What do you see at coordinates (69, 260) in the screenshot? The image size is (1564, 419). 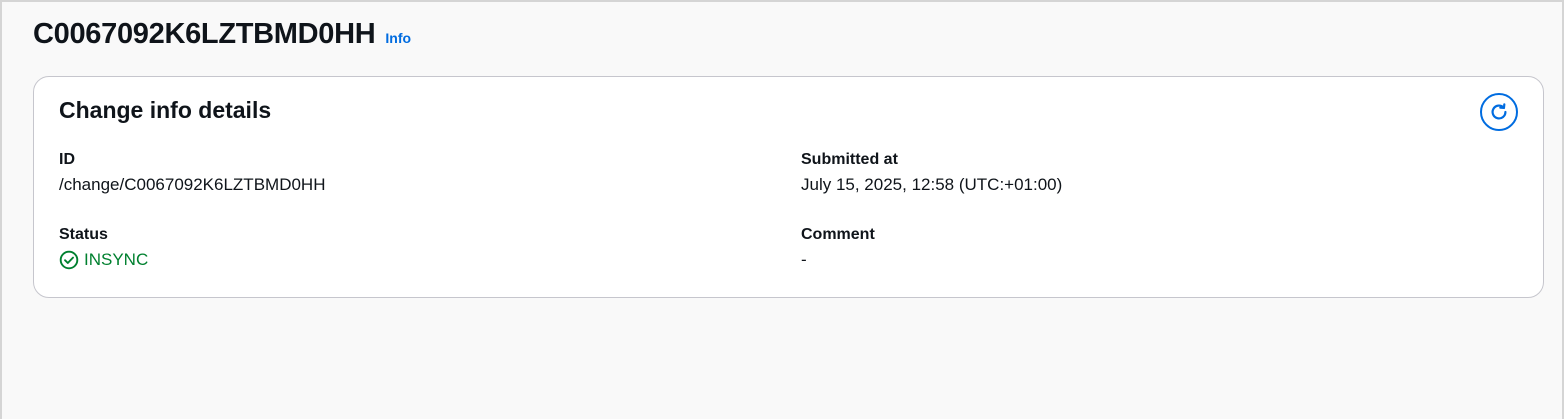 I see `check-circle-icon` at bounding box center [69, 260].